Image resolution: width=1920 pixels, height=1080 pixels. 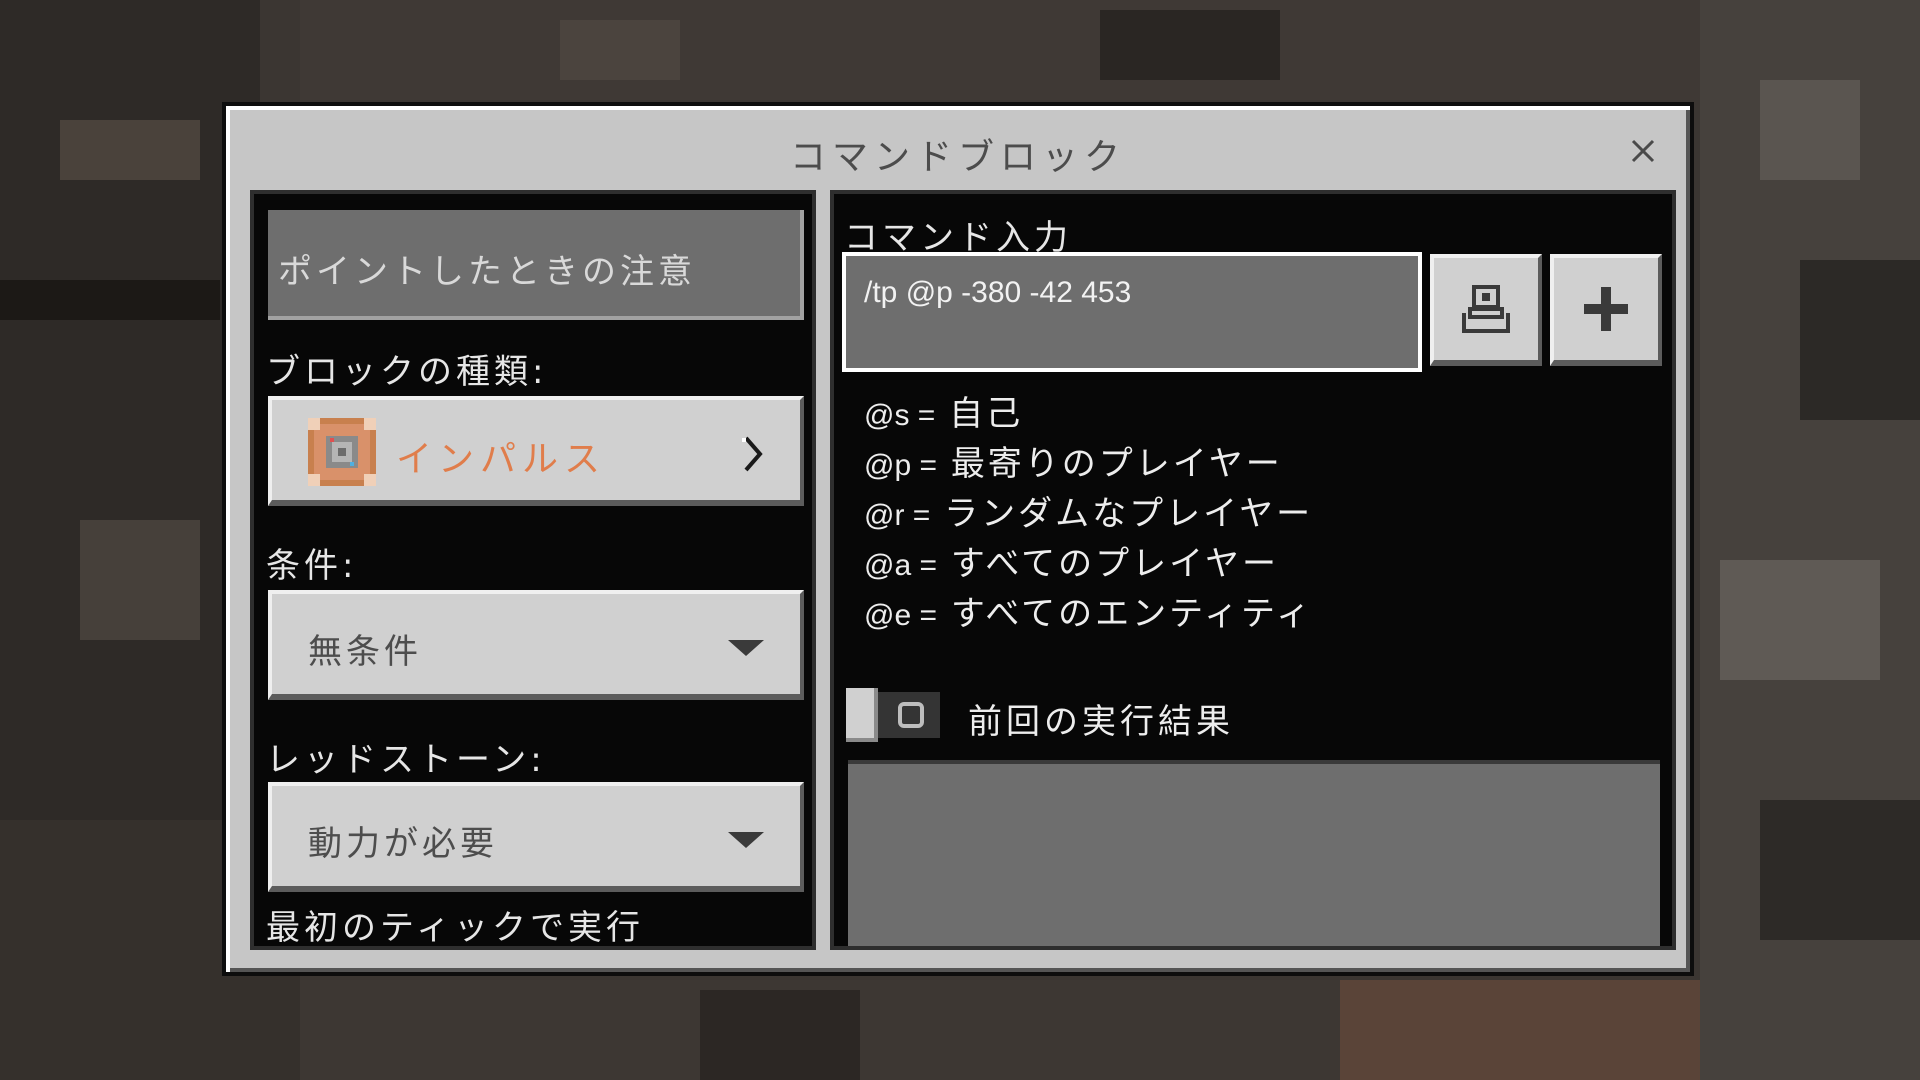 What do you see at coordinates (365, 652) in the screenshot?
I see `condition-value: 無条件` at bounding box center [365, 652].